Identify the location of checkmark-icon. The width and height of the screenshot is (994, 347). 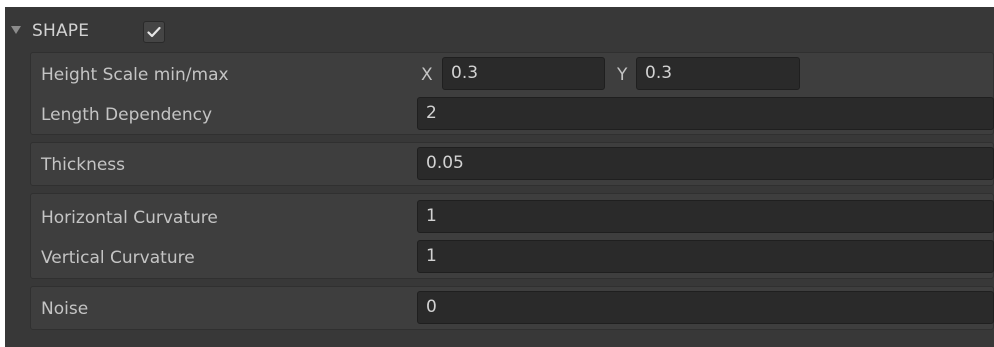
(154, 32).